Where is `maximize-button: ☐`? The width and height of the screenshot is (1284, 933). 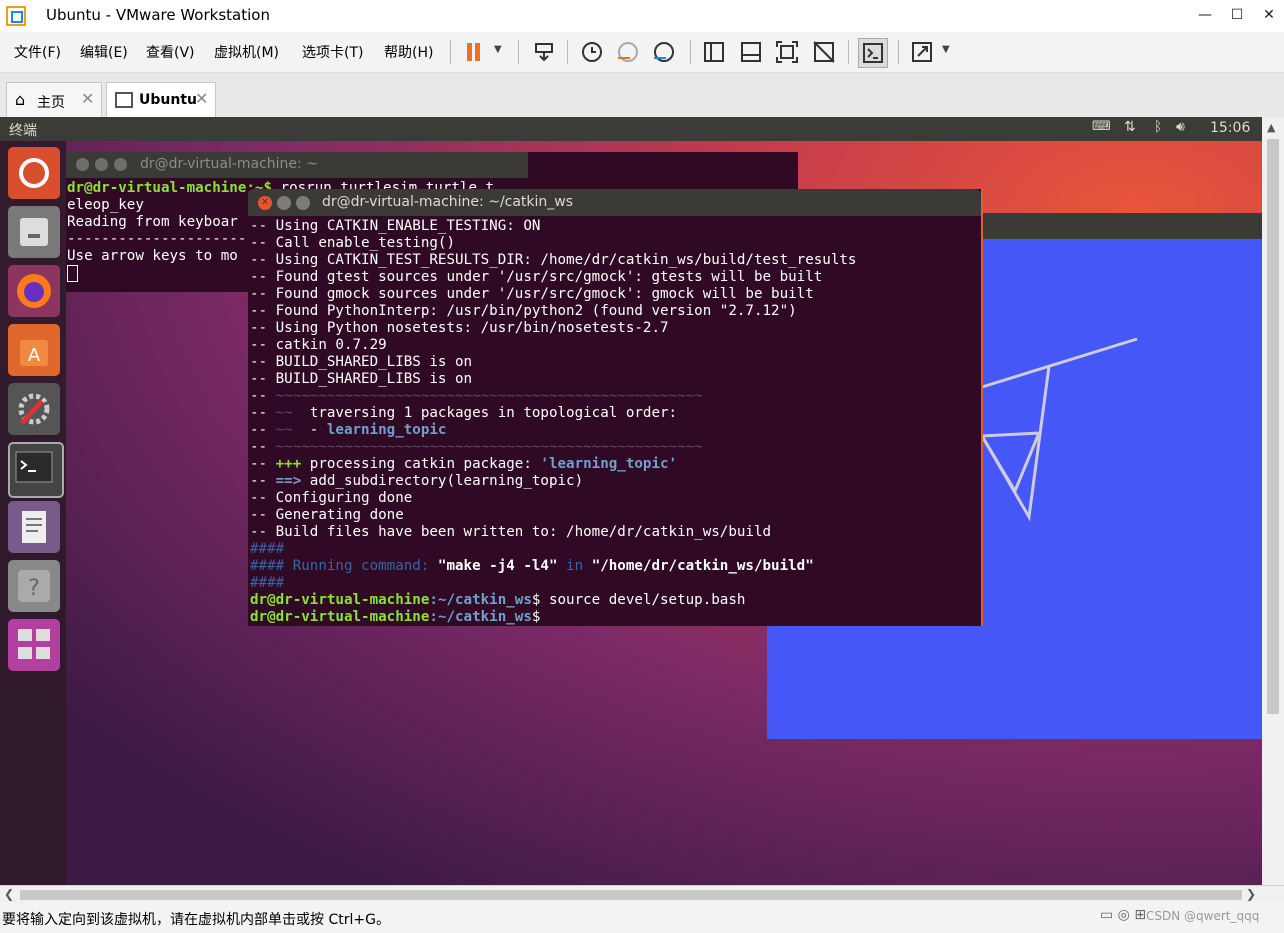 maximize-button: ☐ is located at coordinates (1237, 15).